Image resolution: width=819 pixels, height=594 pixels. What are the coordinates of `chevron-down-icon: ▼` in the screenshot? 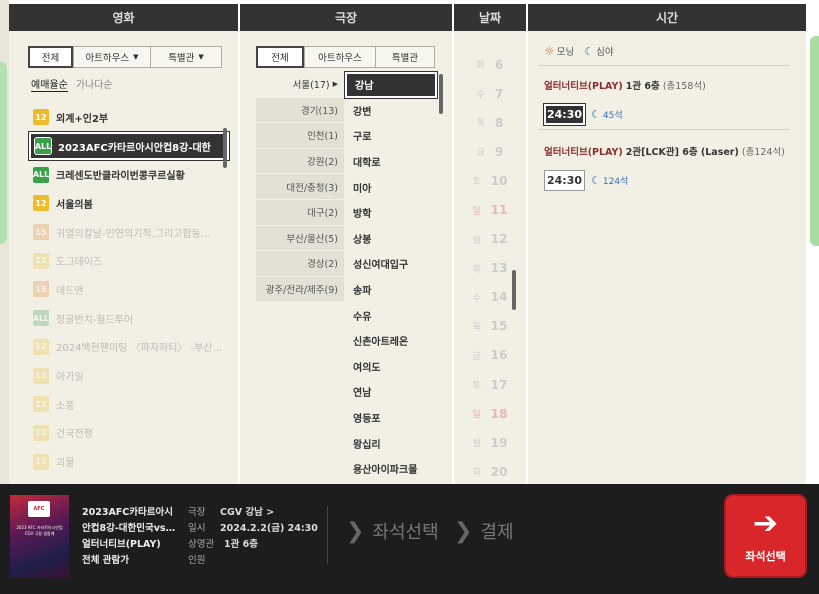 It's located at (136, 57).